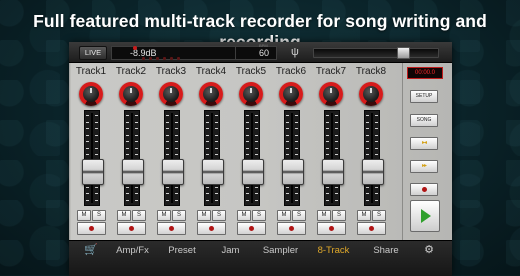  Describe the element at coordinates (331, 71) in the screenshot. I see `track-label: Track7` at that location.